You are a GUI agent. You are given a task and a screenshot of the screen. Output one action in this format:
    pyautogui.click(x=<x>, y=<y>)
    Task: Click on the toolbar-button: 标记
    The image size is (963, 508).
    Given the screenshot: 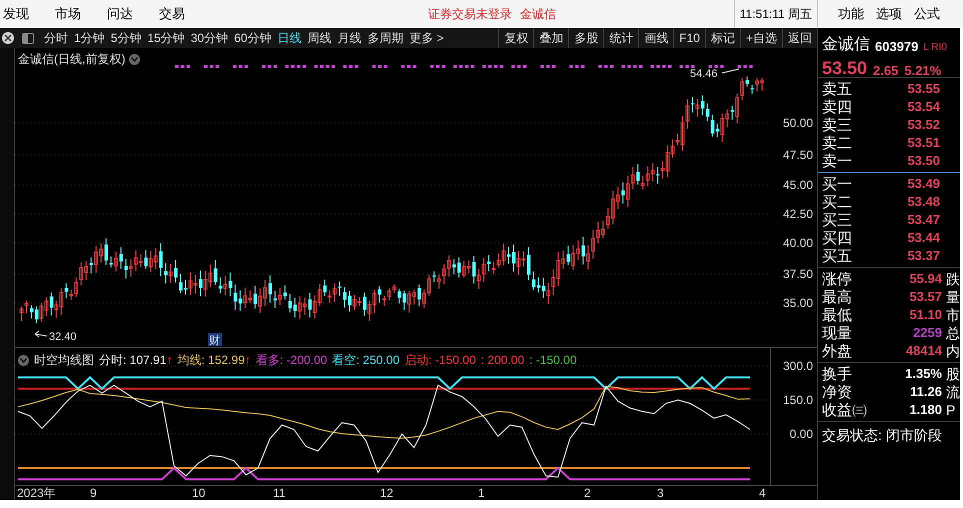 What is the action you would take?
    pyautogui.click(x=722, y=38)
    